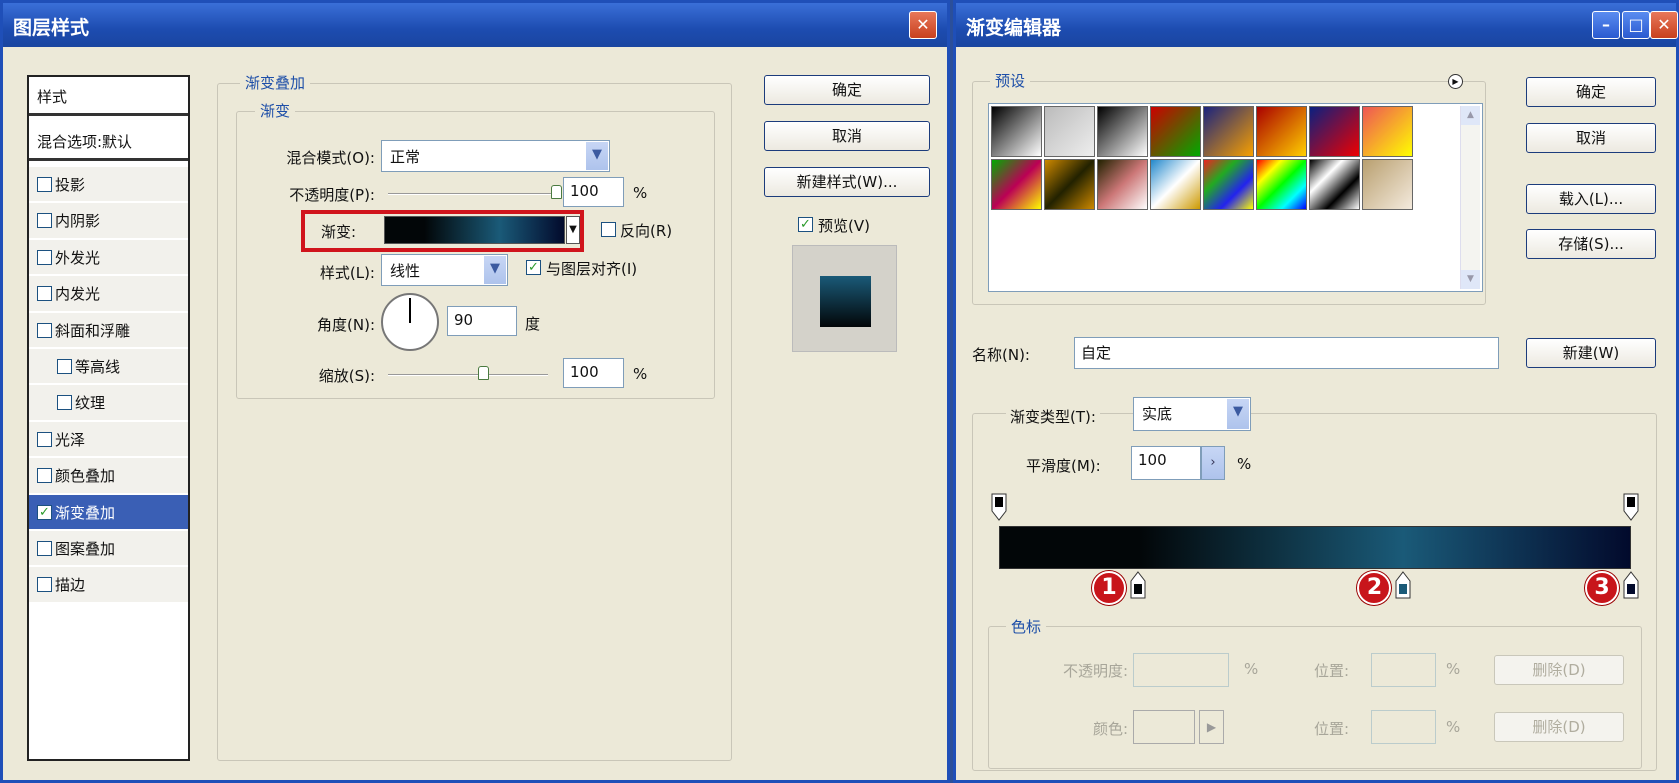 Image resolution: width=1679 pixels, height=783 pixels. Describe the element at coordinates (108, 221) in the screenshot. I see `style-item: 内阴影` at that location.